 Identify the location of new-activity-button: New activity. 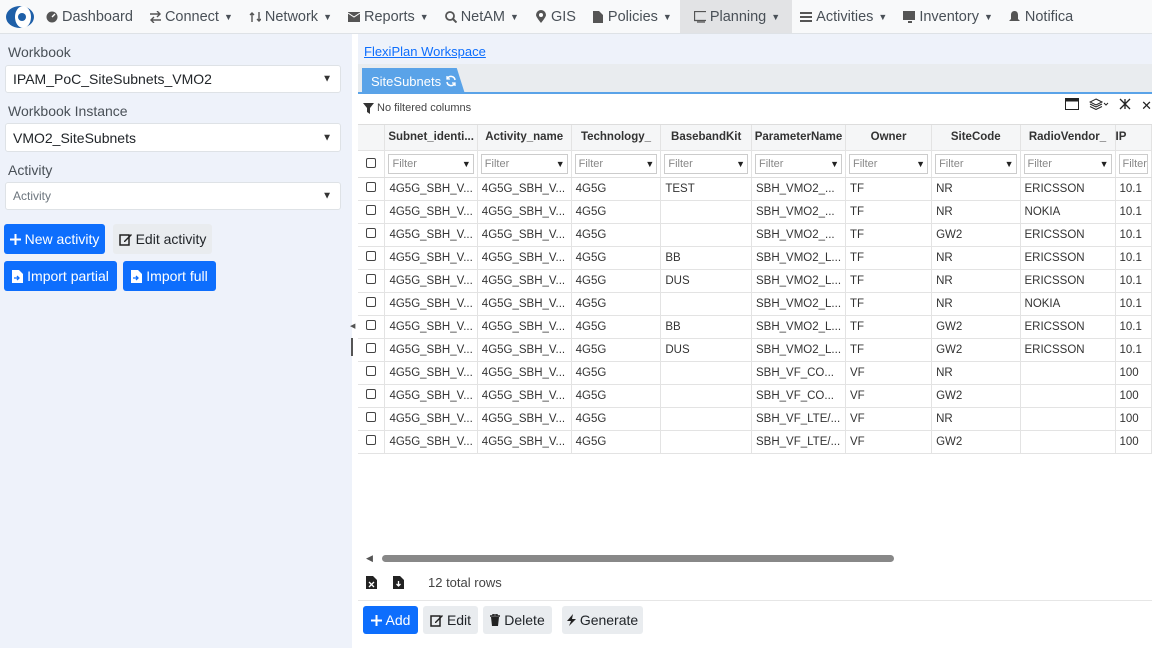
(54, 239).